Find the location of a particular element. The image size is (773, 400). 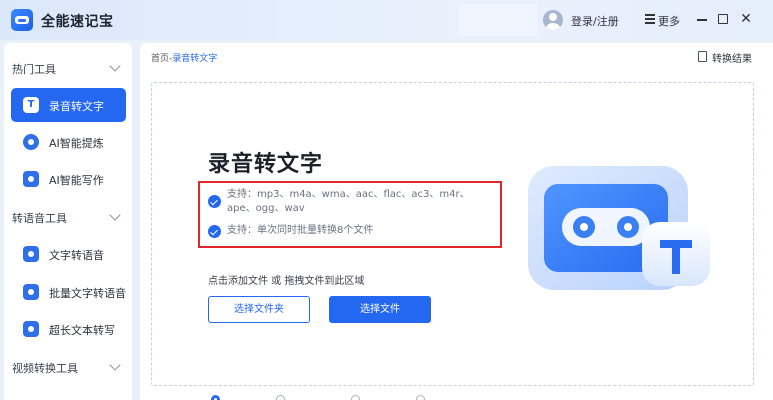

app-logo-icon is located at coordinates (22, 20).